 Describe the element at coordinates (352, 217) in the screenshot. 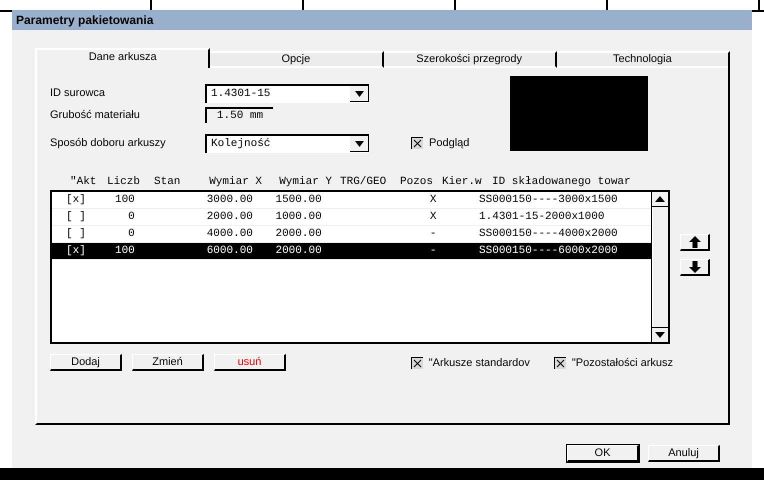

I see `table-row: [ ] 0 2000.00 1000.00 X 1.4301-15-2000x1000` at that location.